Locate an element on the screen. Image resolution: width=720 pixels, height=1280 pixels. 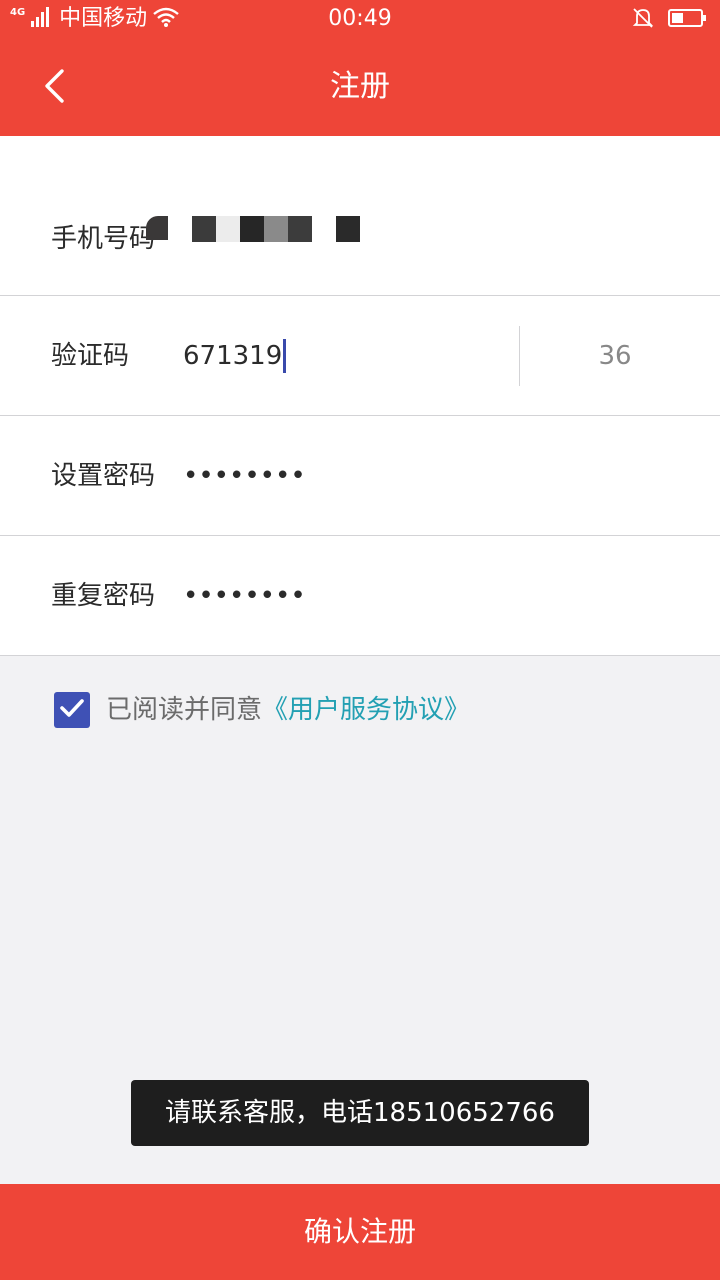
password-row: 设置密码 •••••••• is located at coordinates (360, 476).